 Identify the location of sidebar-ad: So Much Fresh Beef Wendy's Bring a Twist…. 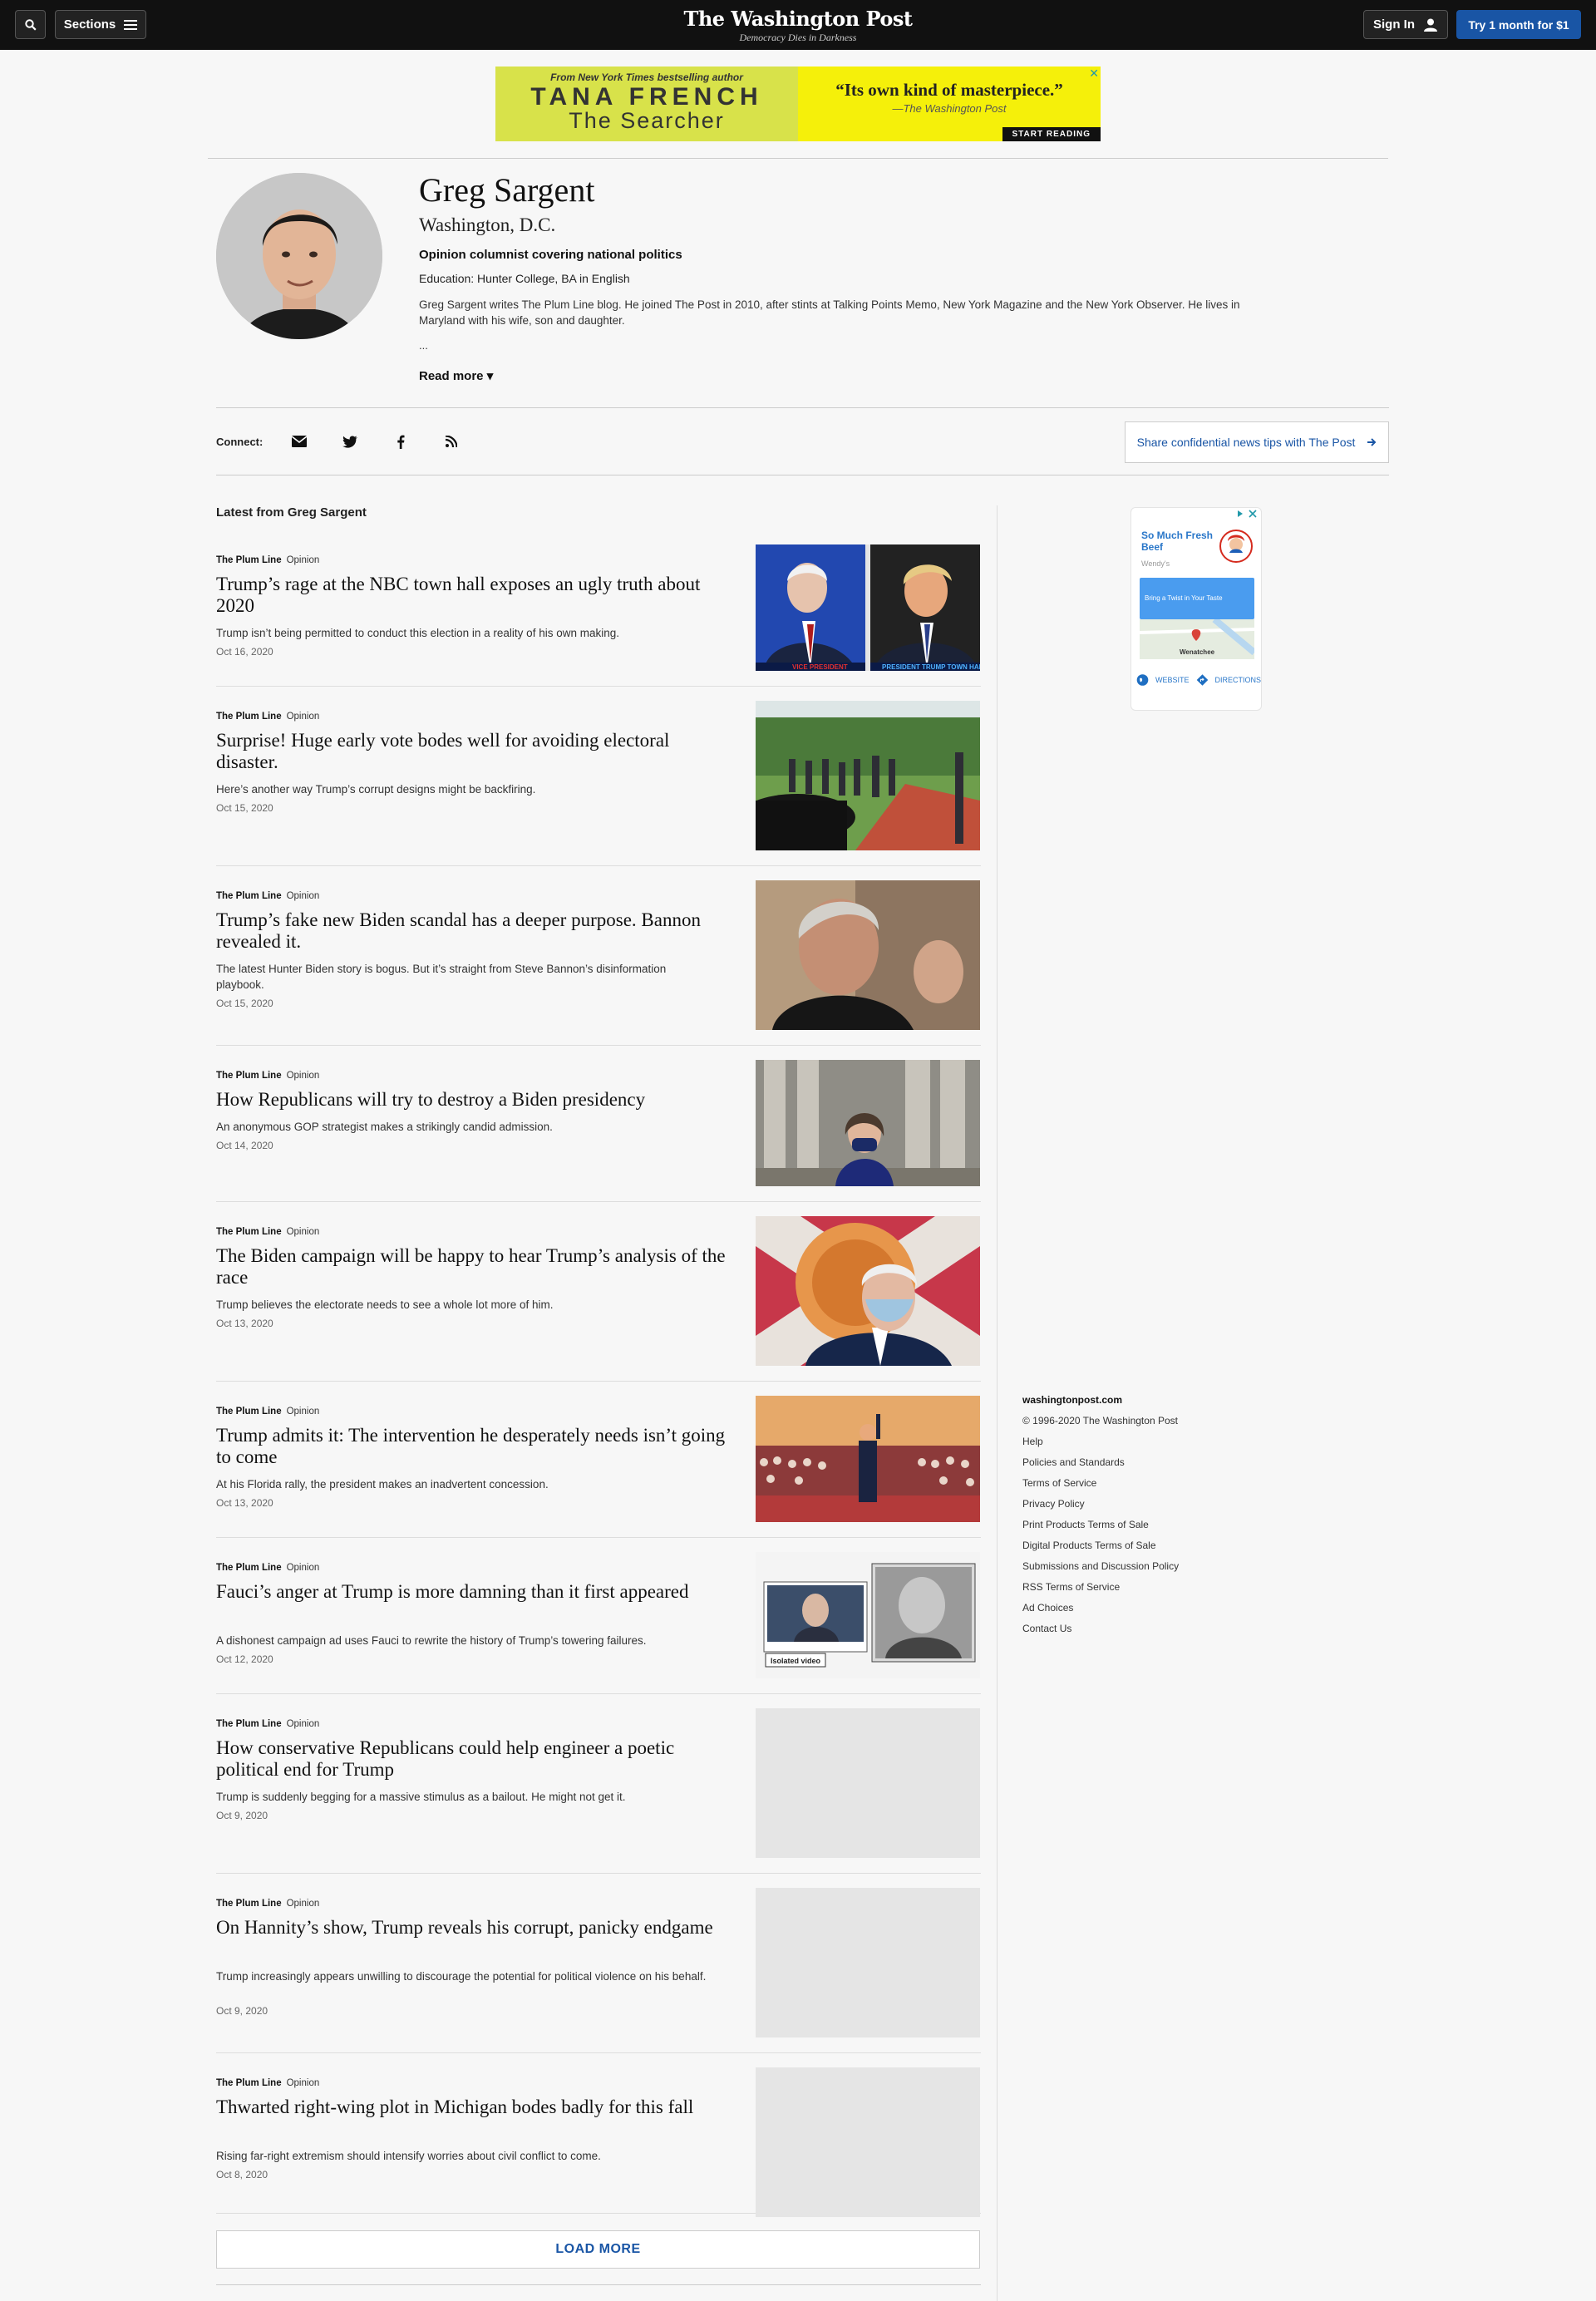
(1196, 609).